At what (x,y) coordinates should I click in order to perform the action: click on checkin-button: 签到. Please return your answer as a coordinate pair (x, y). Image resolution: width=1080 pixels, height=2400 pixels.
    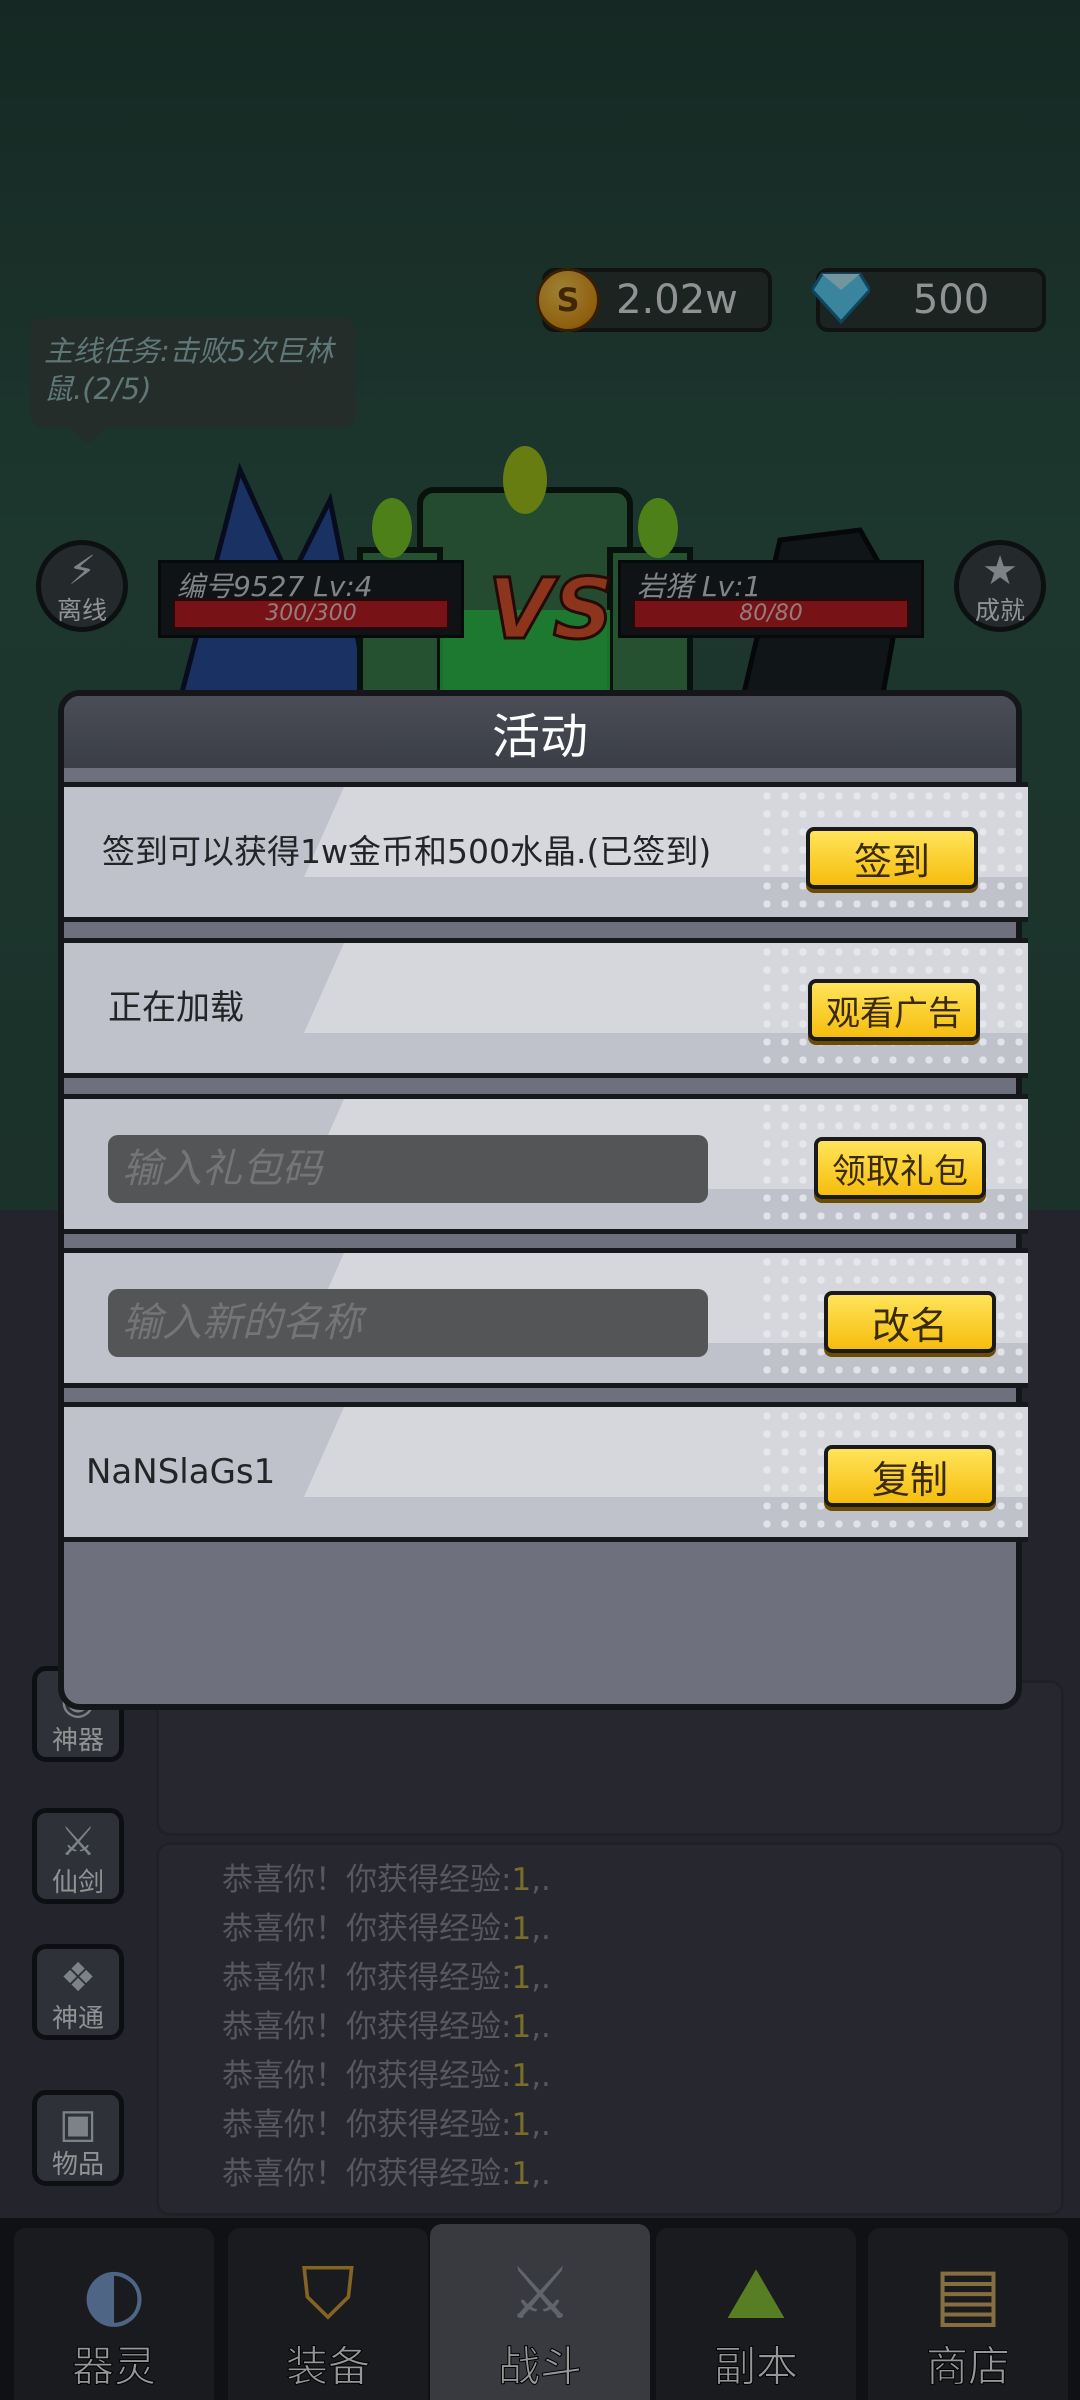
    Looking at the image, I should click on (892, 858).